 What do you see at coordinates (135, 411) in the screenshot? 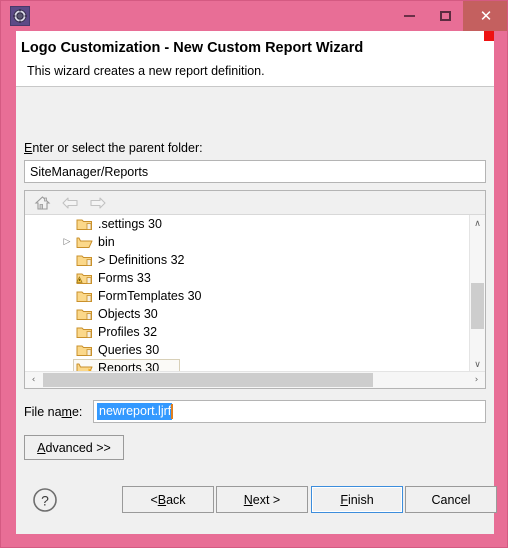
I see `file-name-value: newreport.ljrf` at bounding box center [135, 411].